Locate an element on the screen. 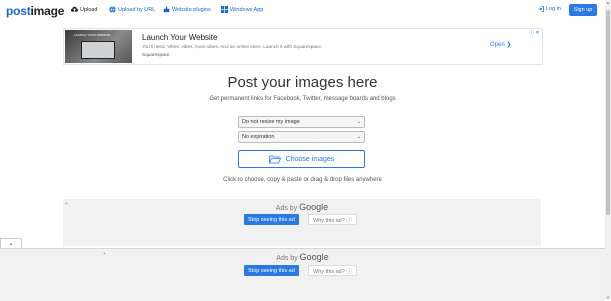 This screenshot has width=611, height=301. nav-upload: Upload is located at coordinates (84, 9).